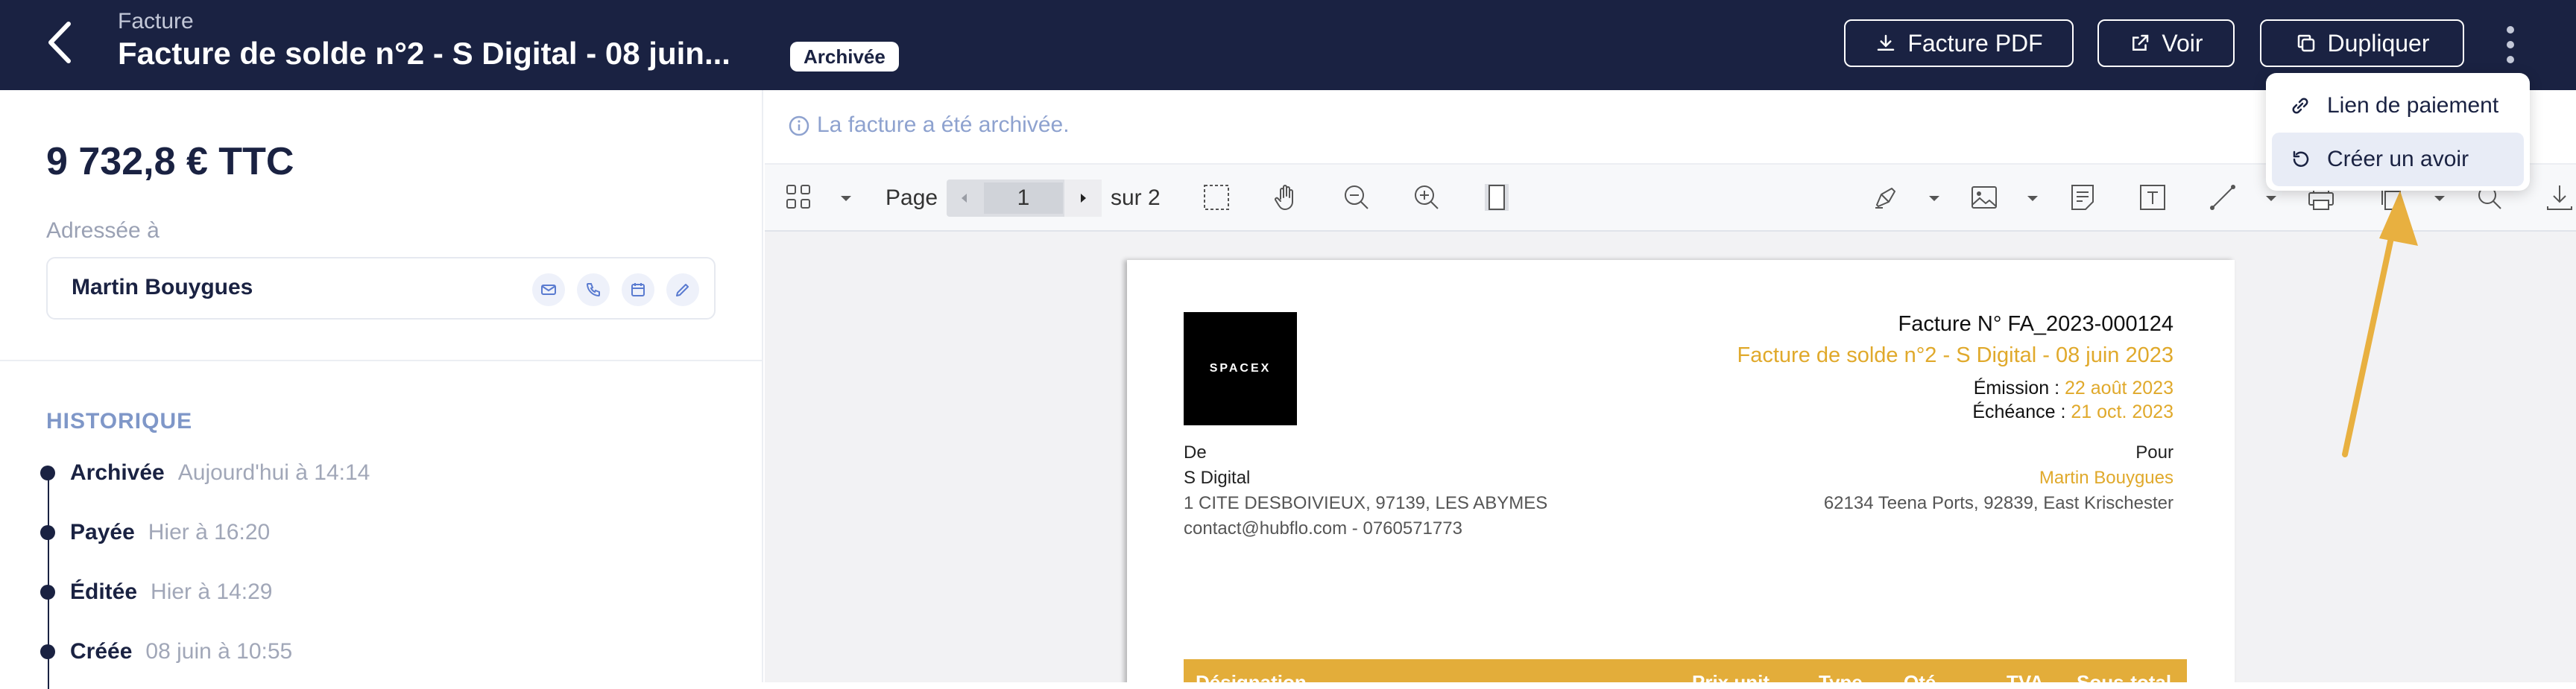 This screenshot has width=2576, height=689. What do you see at coordinates (274, 472) in the screenshot?
I see `history-time: Aujourd'hui à 14:14` at bounding box center [274, 472].